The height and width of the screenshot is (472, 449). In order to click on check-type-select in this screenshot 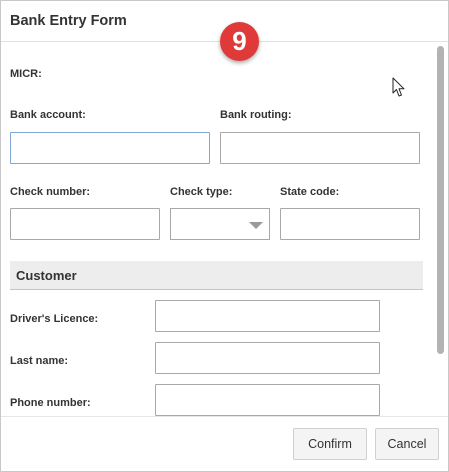, I will do `click(220, 224)`.